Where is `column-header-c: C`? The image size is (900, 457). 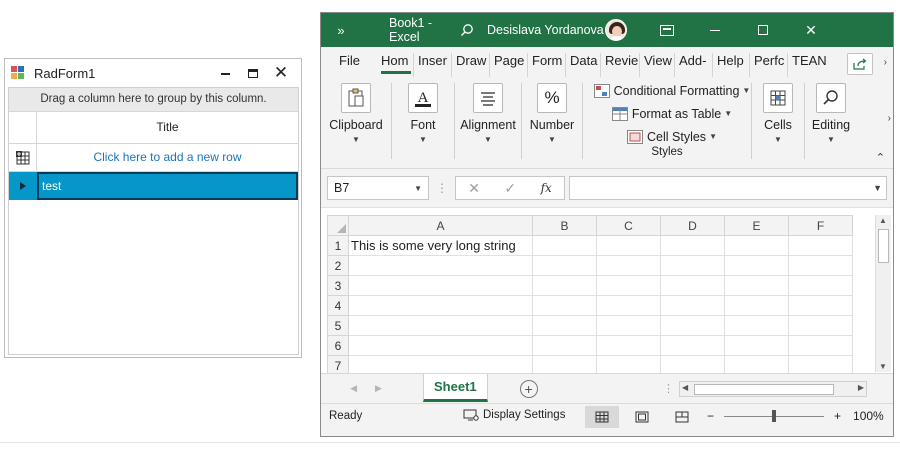 column-header-c: C is located at coordinates (628, 225).